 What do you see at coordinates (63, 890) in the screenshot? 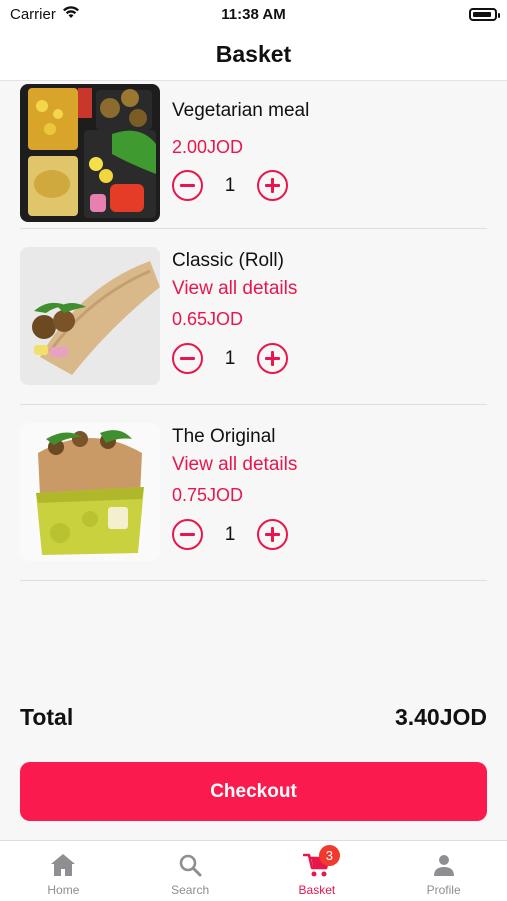
I see `tab-label: Home` at bounding box center [63, 890].